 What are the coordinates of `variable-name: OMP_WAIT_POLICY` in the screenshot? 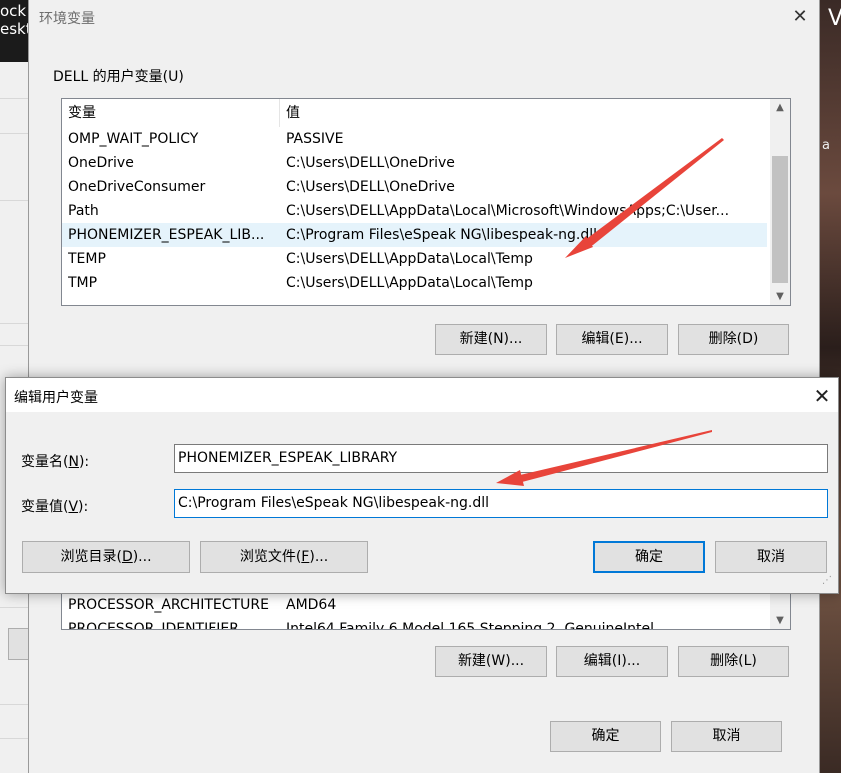 It's located at (133, 139).